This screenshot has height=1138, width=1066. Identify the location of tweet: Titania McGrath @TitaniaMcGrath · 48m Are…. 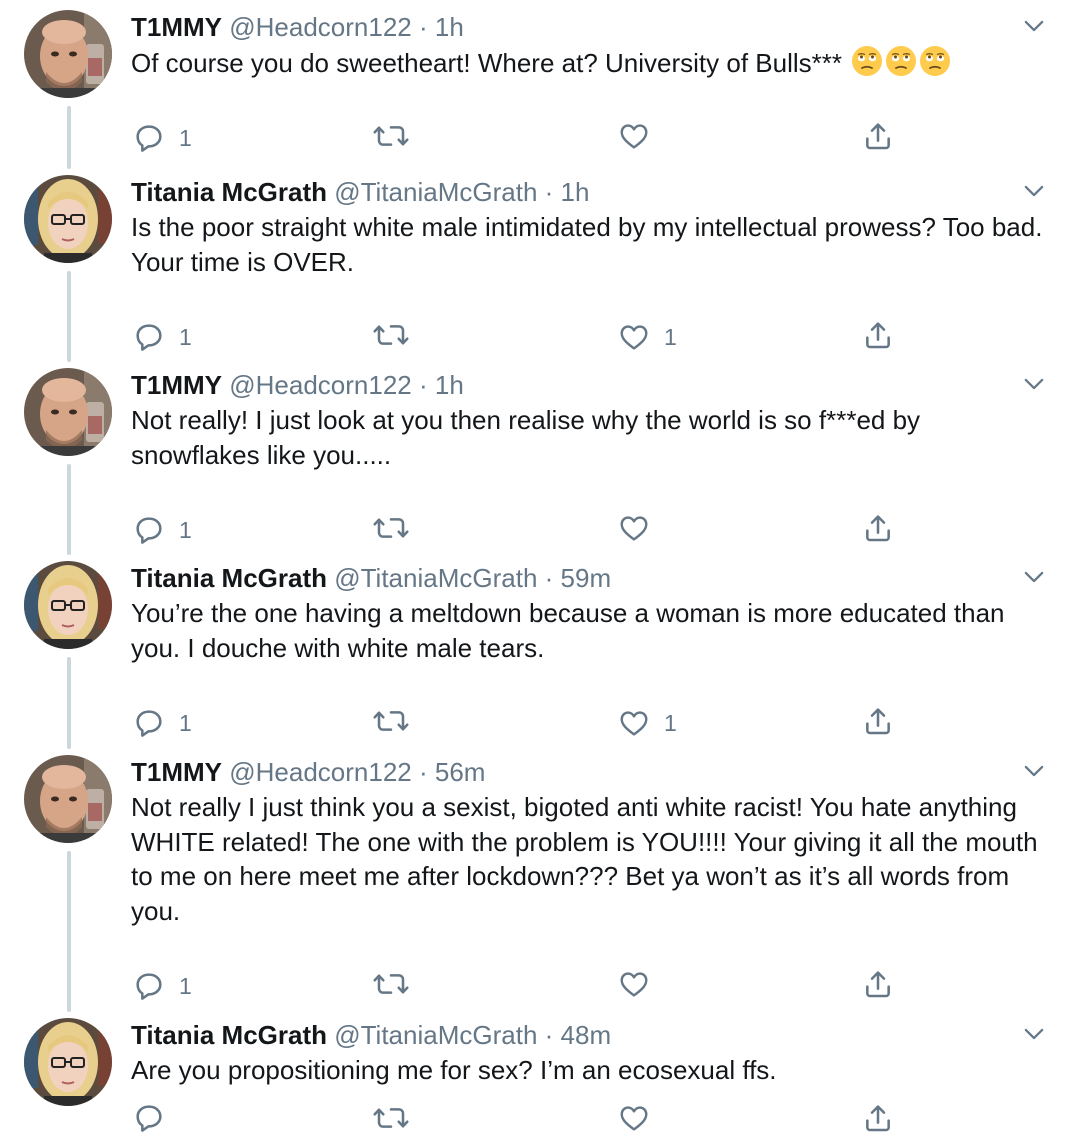
(533, 1070).